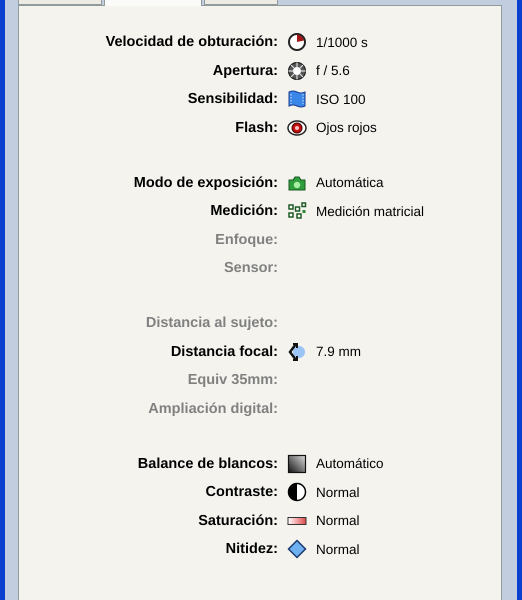 The image size is (522, 600). Describe the element at coordinates (232, 380) in the screenshot. I see `field-label: Equiv 35mm:` at that location.